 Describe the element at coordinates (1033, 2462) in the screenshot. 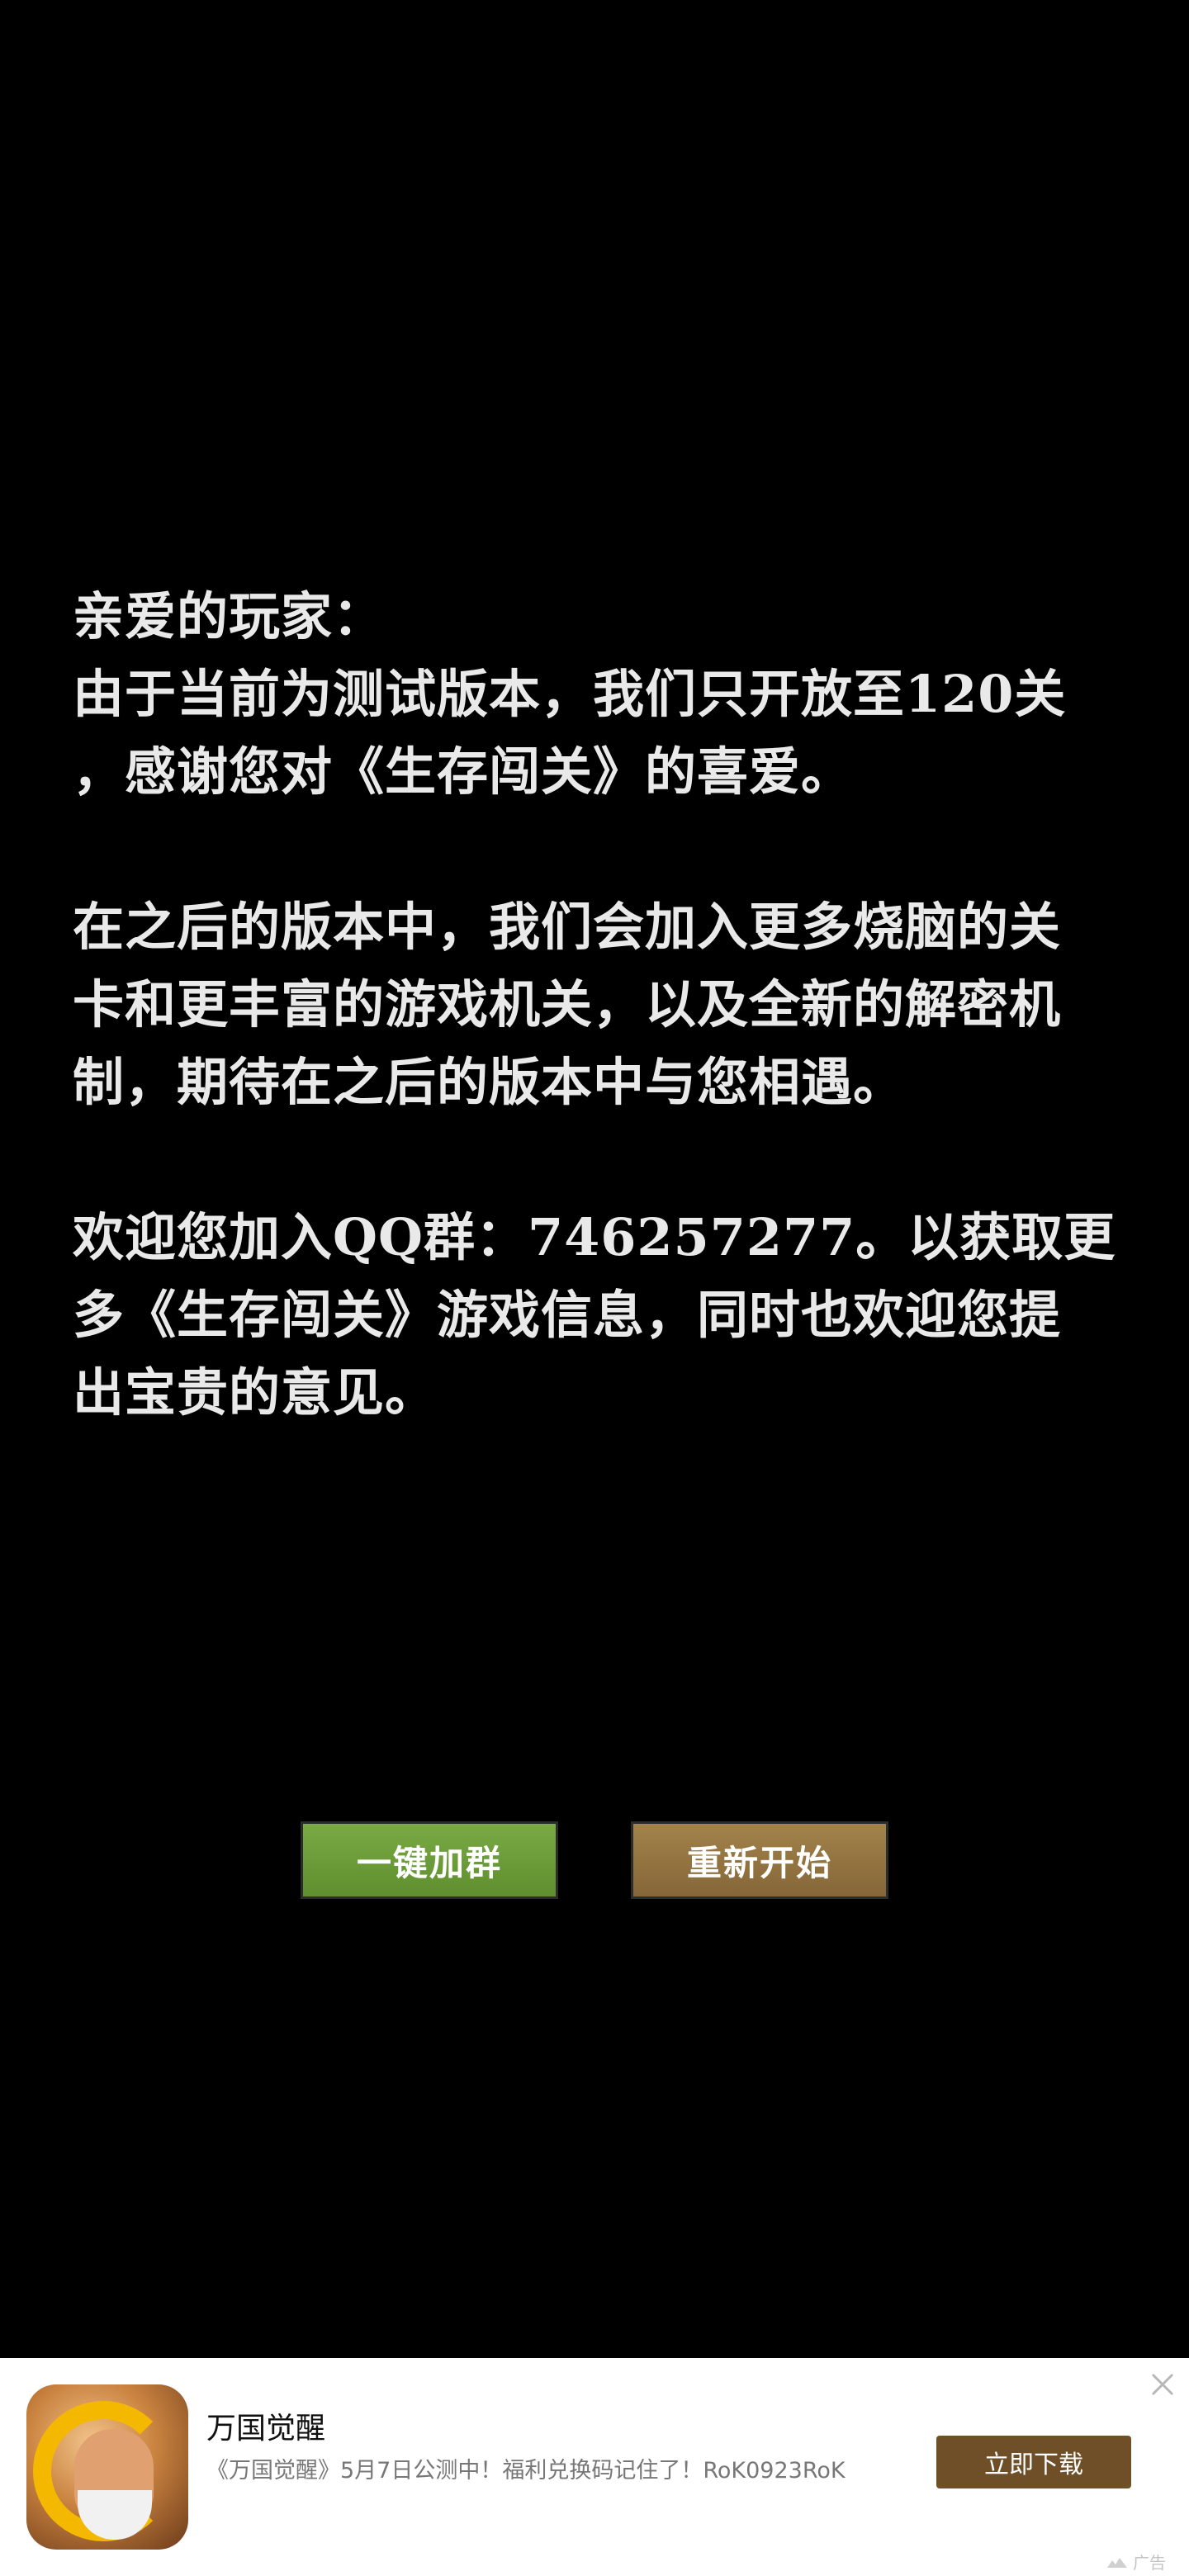

I see `download-button: 立即下载` at that location.